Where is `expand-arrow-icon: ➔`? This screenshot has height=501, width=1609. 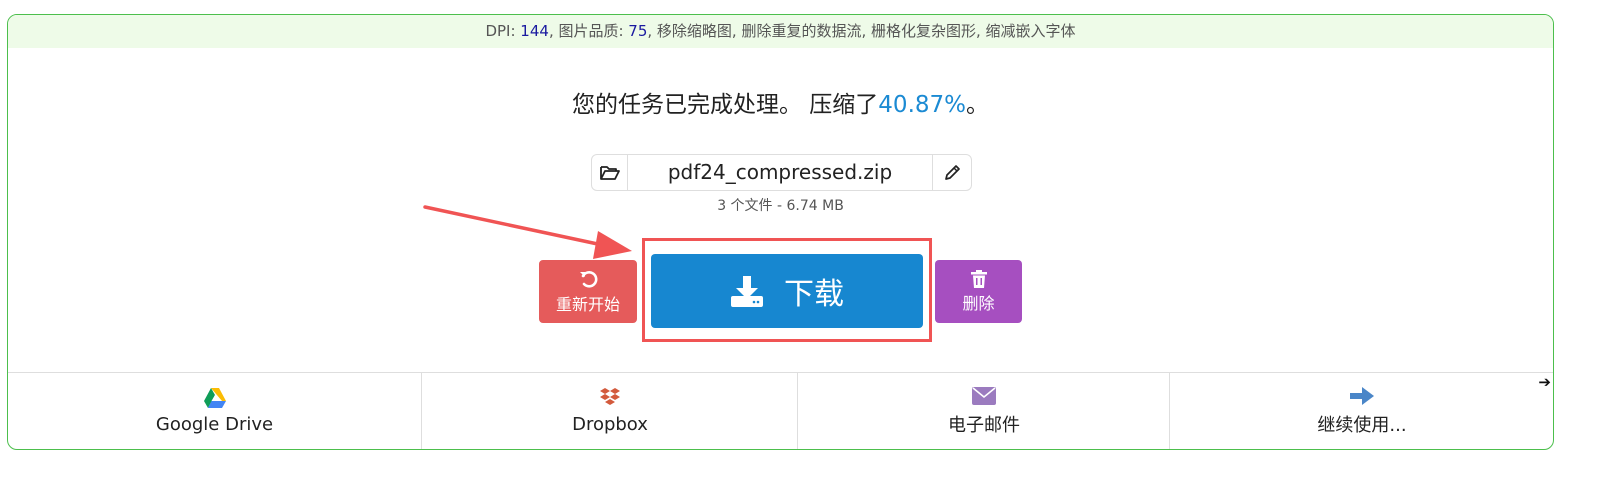
expand-arrow-icon: ➔ is located at coordinates (1544, 382).